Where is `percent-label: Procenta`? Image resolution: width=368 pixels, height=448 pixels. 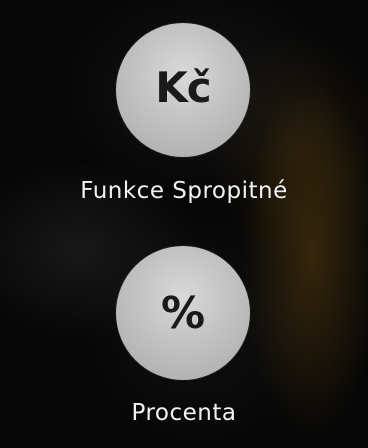 percent-label: Procenta is located at coordinates (184, 413).